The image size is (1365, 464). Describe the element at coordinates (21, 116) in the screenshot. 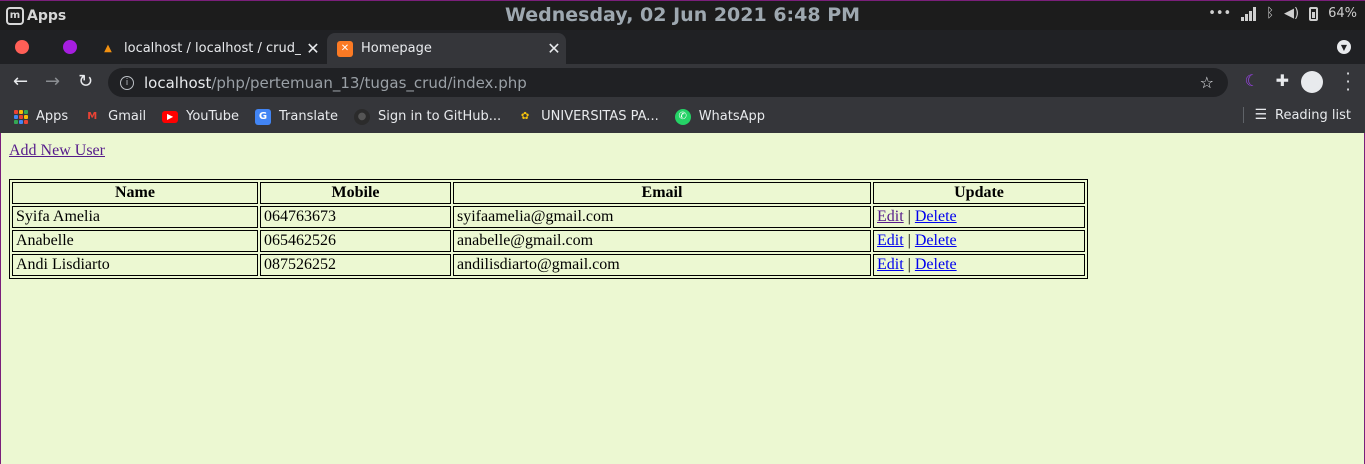

I see `apps-grid-icon` at that location.